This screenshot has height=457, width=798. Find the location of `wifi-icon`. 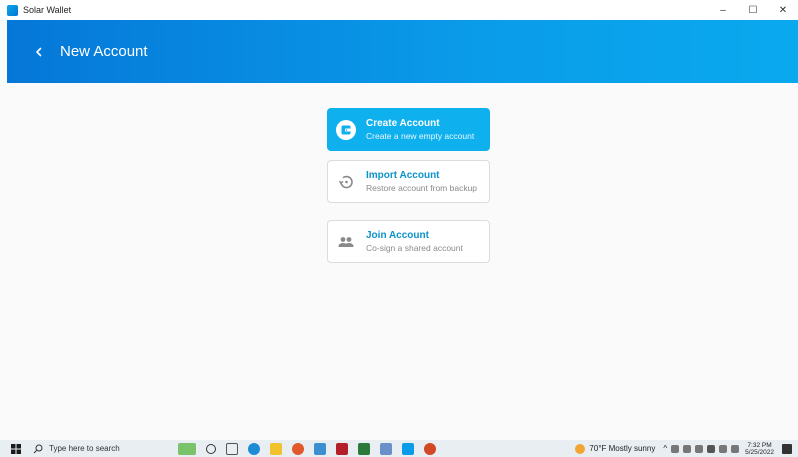

wifi-icon is located at coordinates (723, 448).